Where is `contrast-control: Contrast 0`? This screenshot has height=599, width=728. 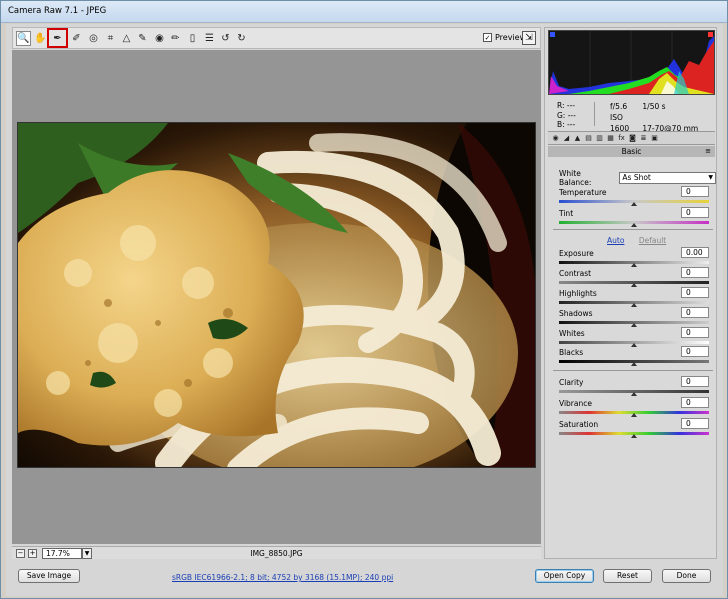 contrast-control: Contrast 0 is located at coordinates (634, 277).